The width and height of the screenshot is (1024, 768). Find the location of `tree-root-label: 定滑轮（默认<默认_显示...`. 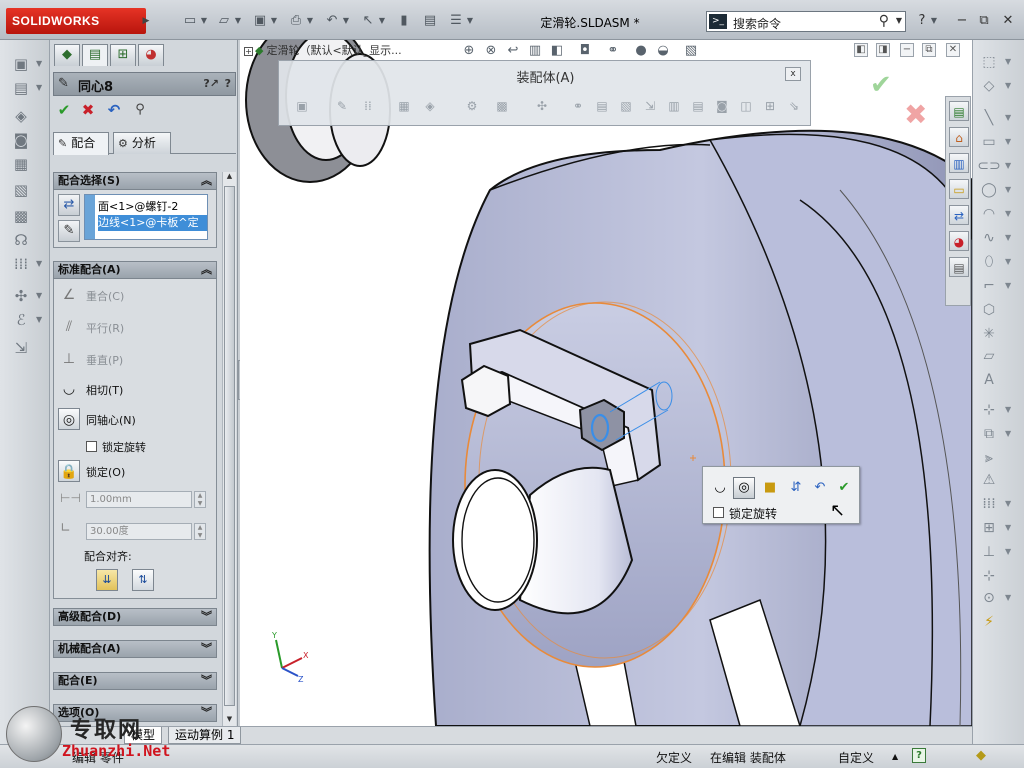

tree-root-label: 定滑轮（默认<默认_显示... is located at coordinates (333, 50).